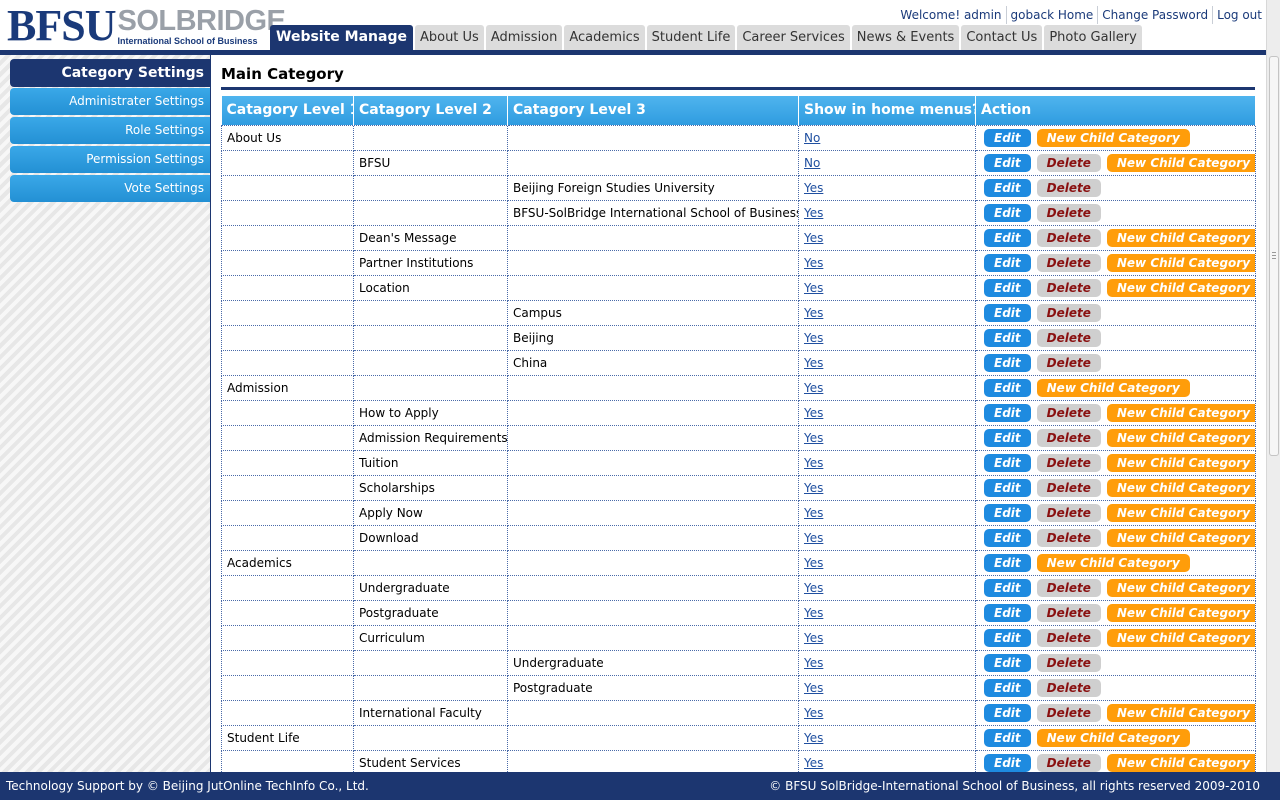  I want to click on sidebar-item-vote-settings: Vote Settings, so click(110, 188).